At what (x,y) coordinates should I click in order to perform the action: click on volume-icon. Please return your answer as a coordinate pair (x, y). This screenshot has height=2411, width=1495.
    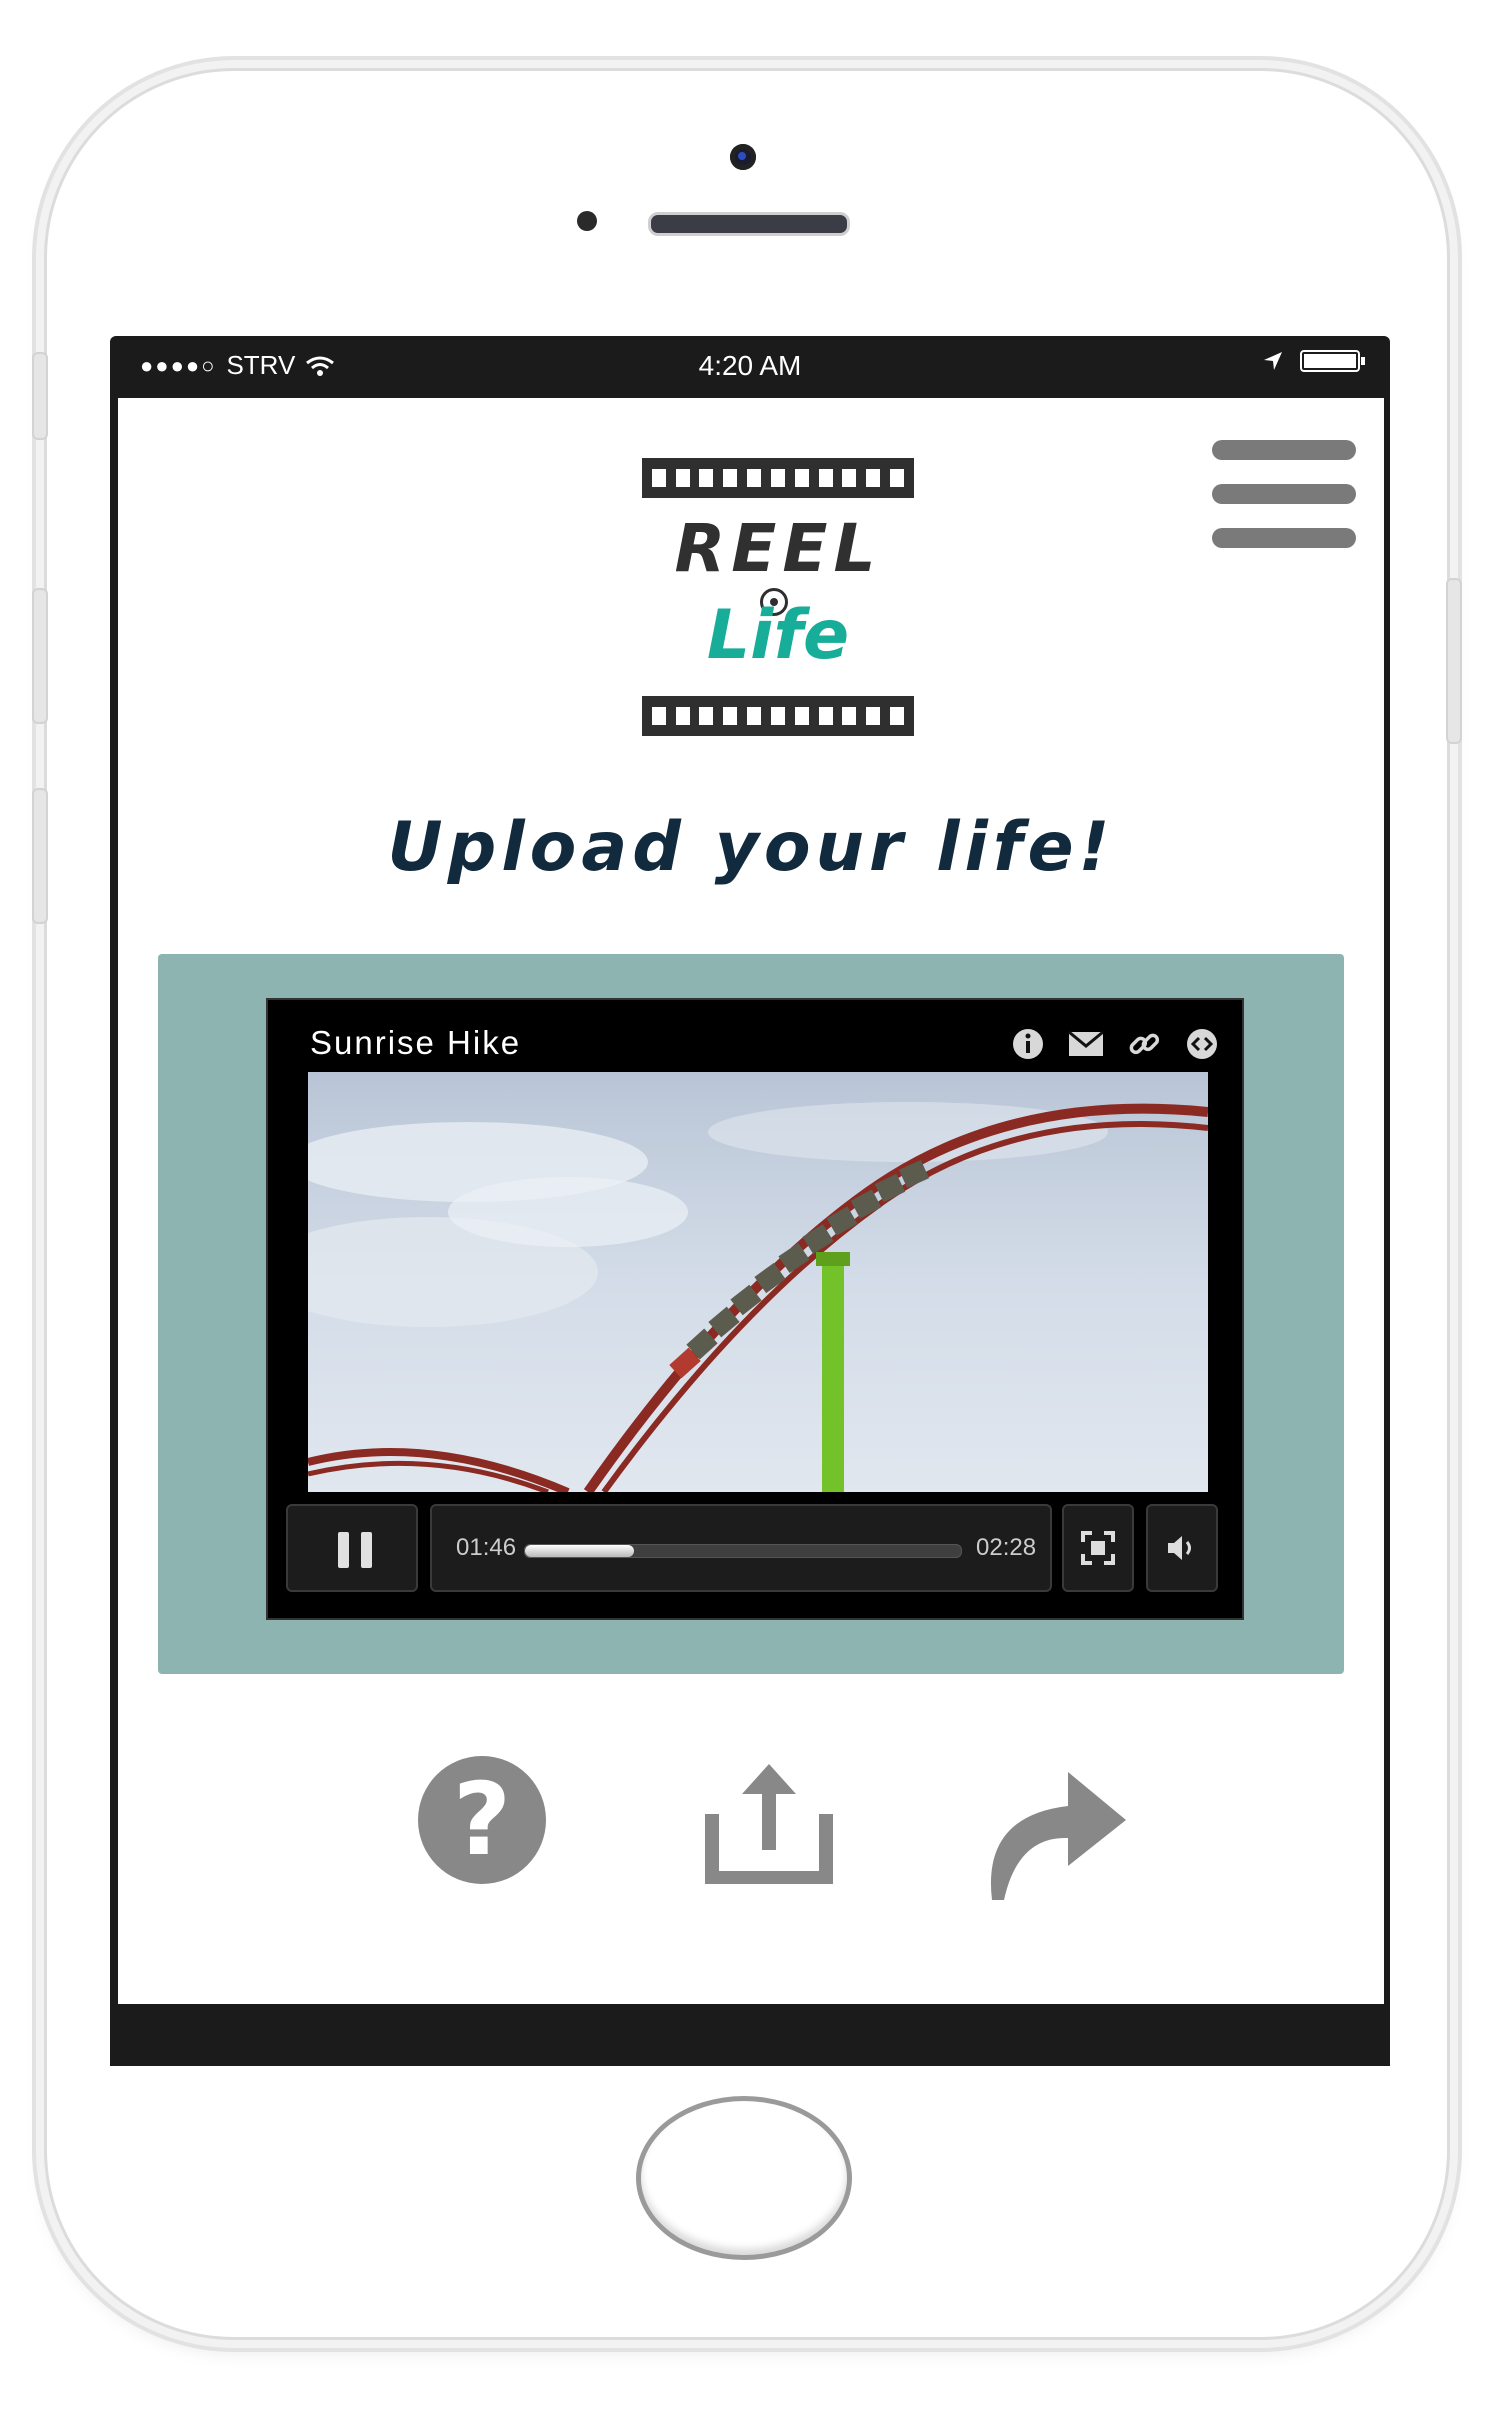
    Looking at the image, I should click on (1179, 1548).